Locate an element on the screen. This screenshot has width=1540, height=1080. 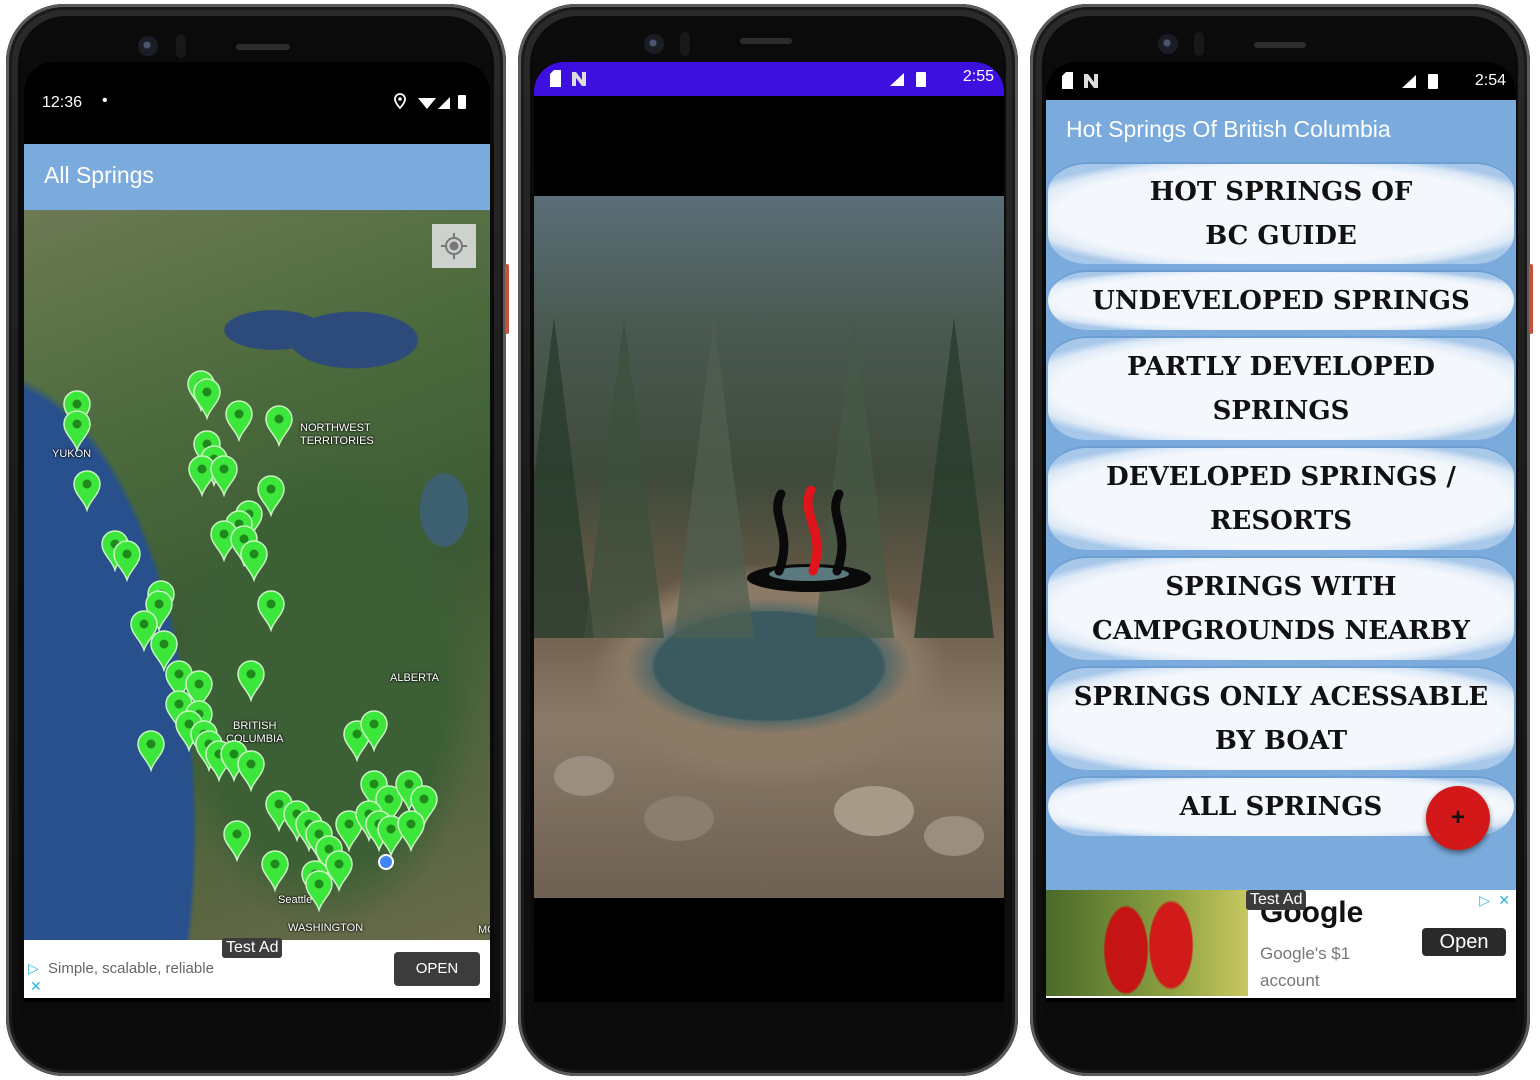
menu-item-boat-access: SPRINGS ONLY ACESSABLE BY BOAT is located at coordinates (1281, 718).